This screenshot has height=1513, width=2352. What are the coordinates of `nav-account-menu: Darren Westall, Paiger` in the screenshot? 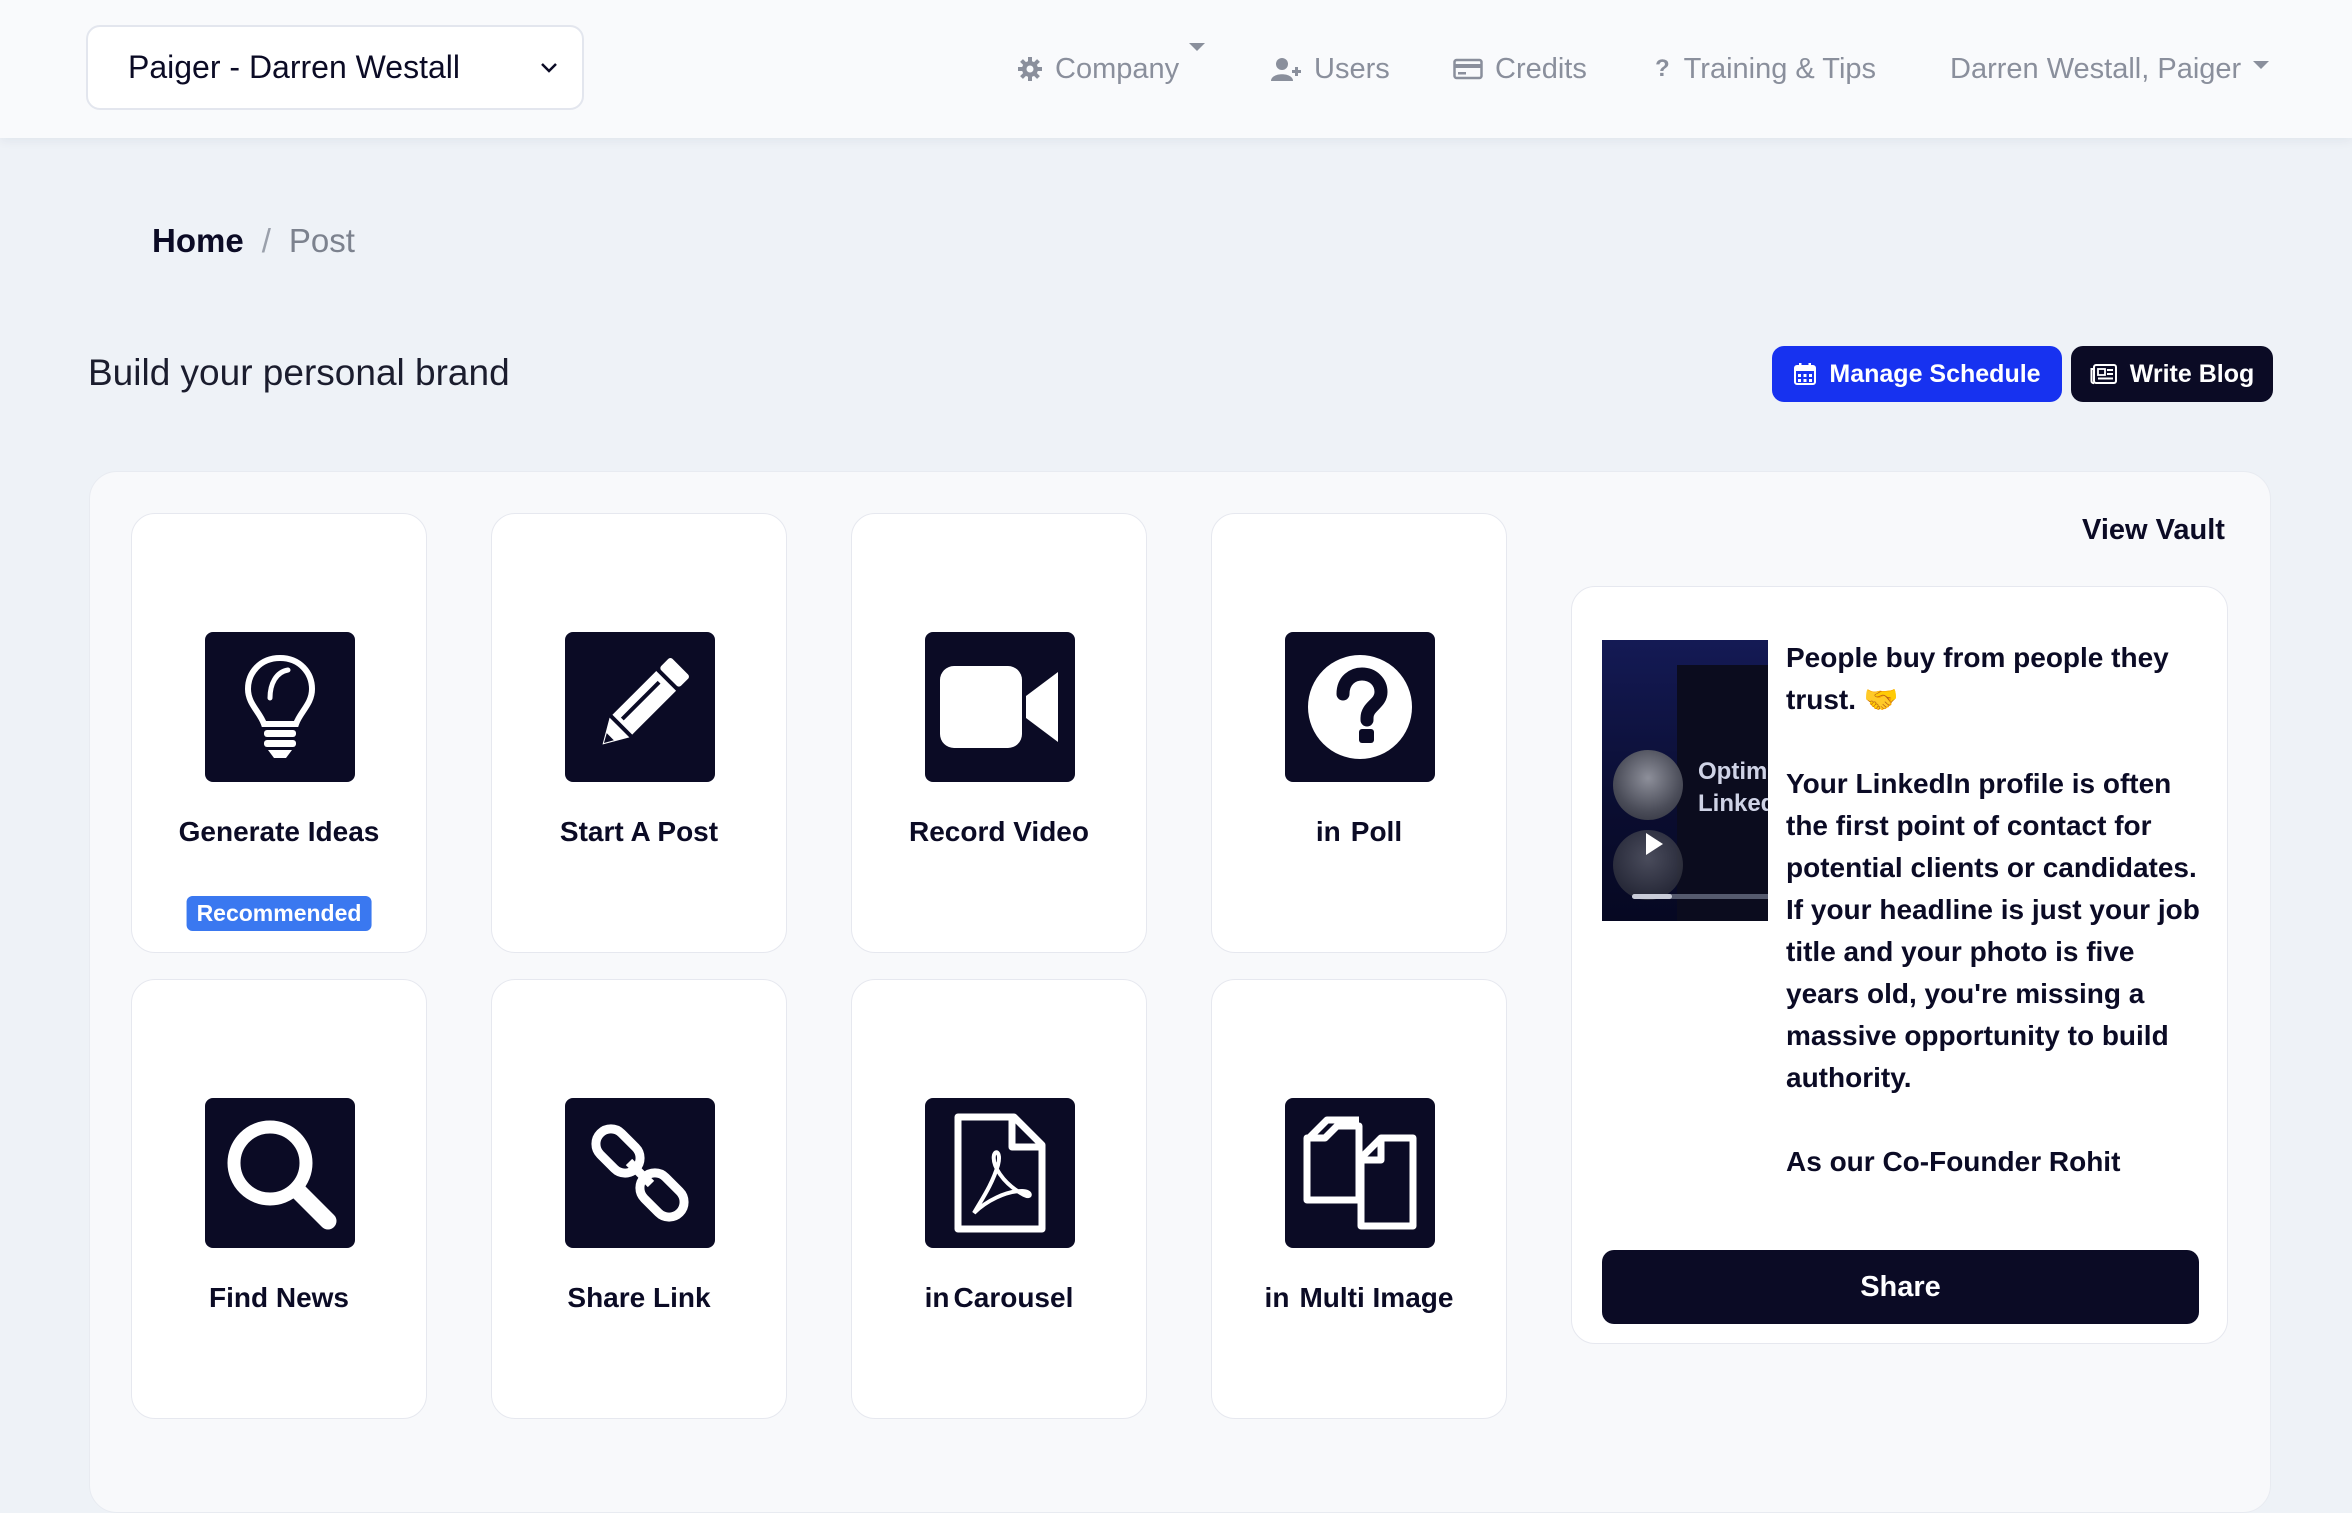 It's located at (2110, 69).